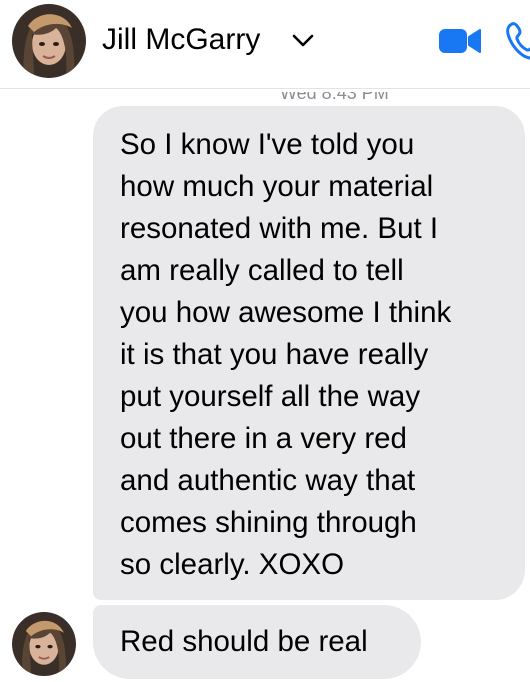 The width and height of the screenshot is (530, 682). Describe the element at coordinates (460, 41) in the screenshot. I see `video-camera-icon` at that location.